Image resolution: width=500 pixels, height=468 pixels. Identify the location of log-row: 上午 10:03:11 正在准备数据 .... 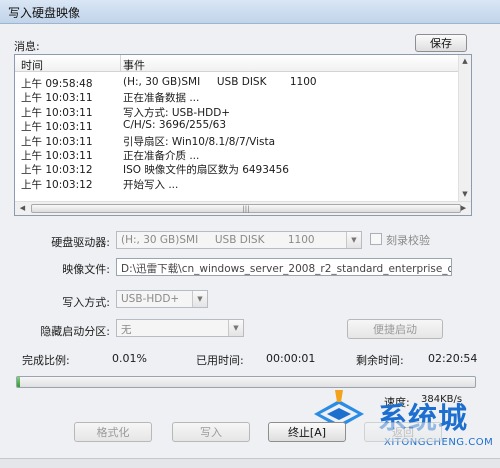
(237, 96).